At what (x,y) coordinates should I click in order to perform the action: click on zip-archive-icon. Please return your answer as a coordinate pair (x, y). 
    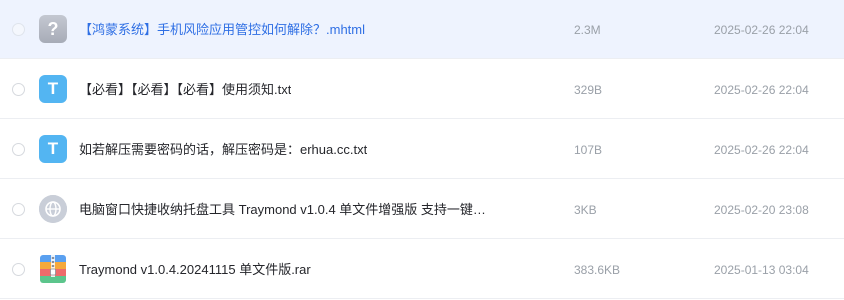
    Looking at the image, I should click on (53, 269).